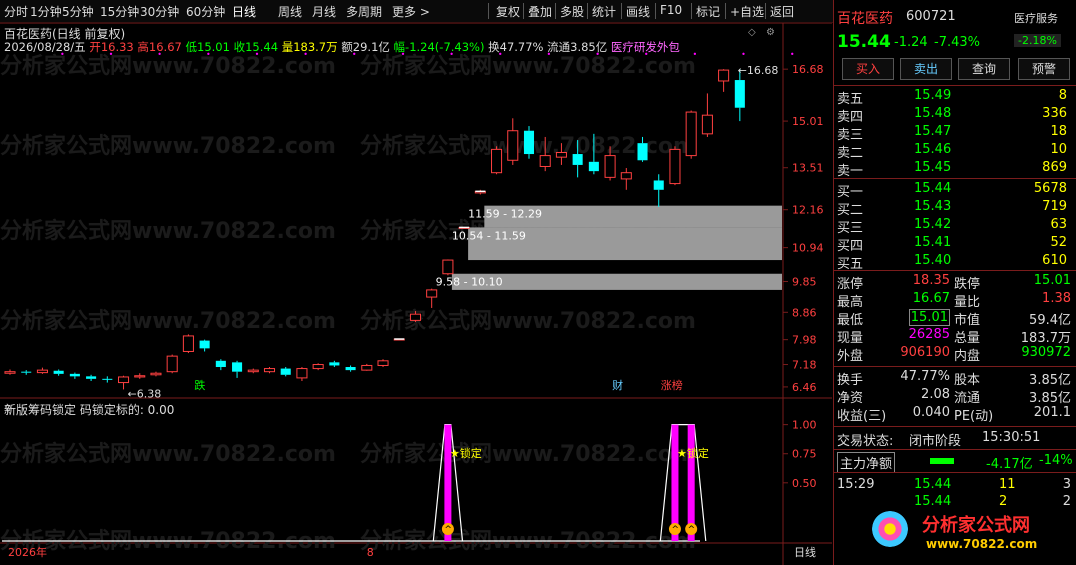 This screenshot has width=1076, height=565. Describe the element at coordinates (868, 69) in the screenshot. I see `buy-button: 买入` at that location.